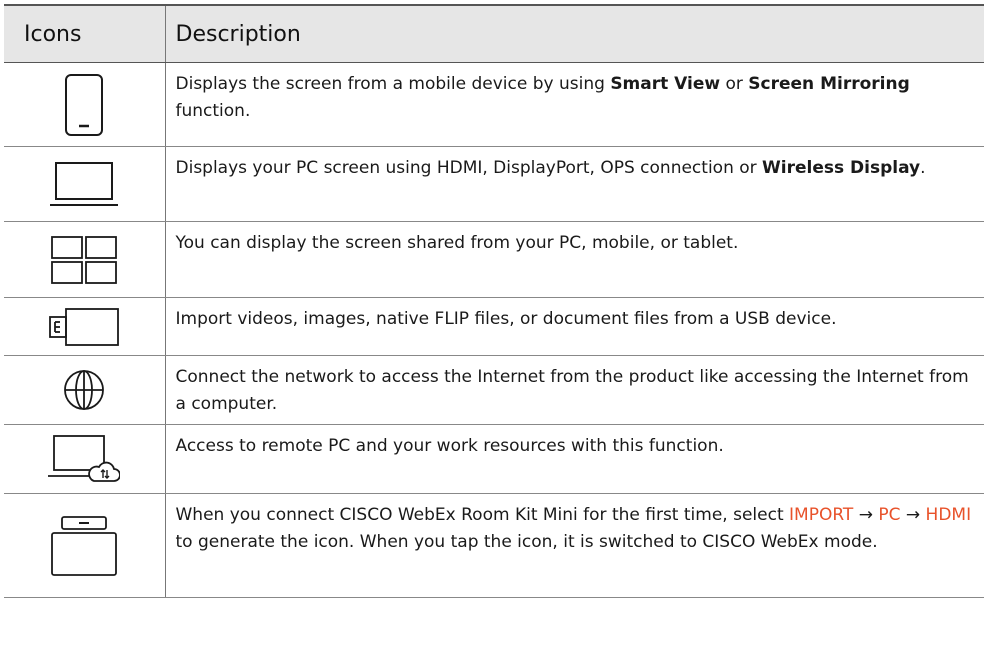  Describe the element at coordinates (829, 84) in the screenshot. I see `screen-mirroring-term: Screen Mirroring` at that location.